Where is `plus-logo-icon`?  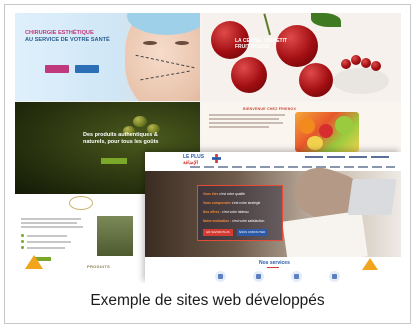 plus-logo-icon is located at coordinates (216, 158).